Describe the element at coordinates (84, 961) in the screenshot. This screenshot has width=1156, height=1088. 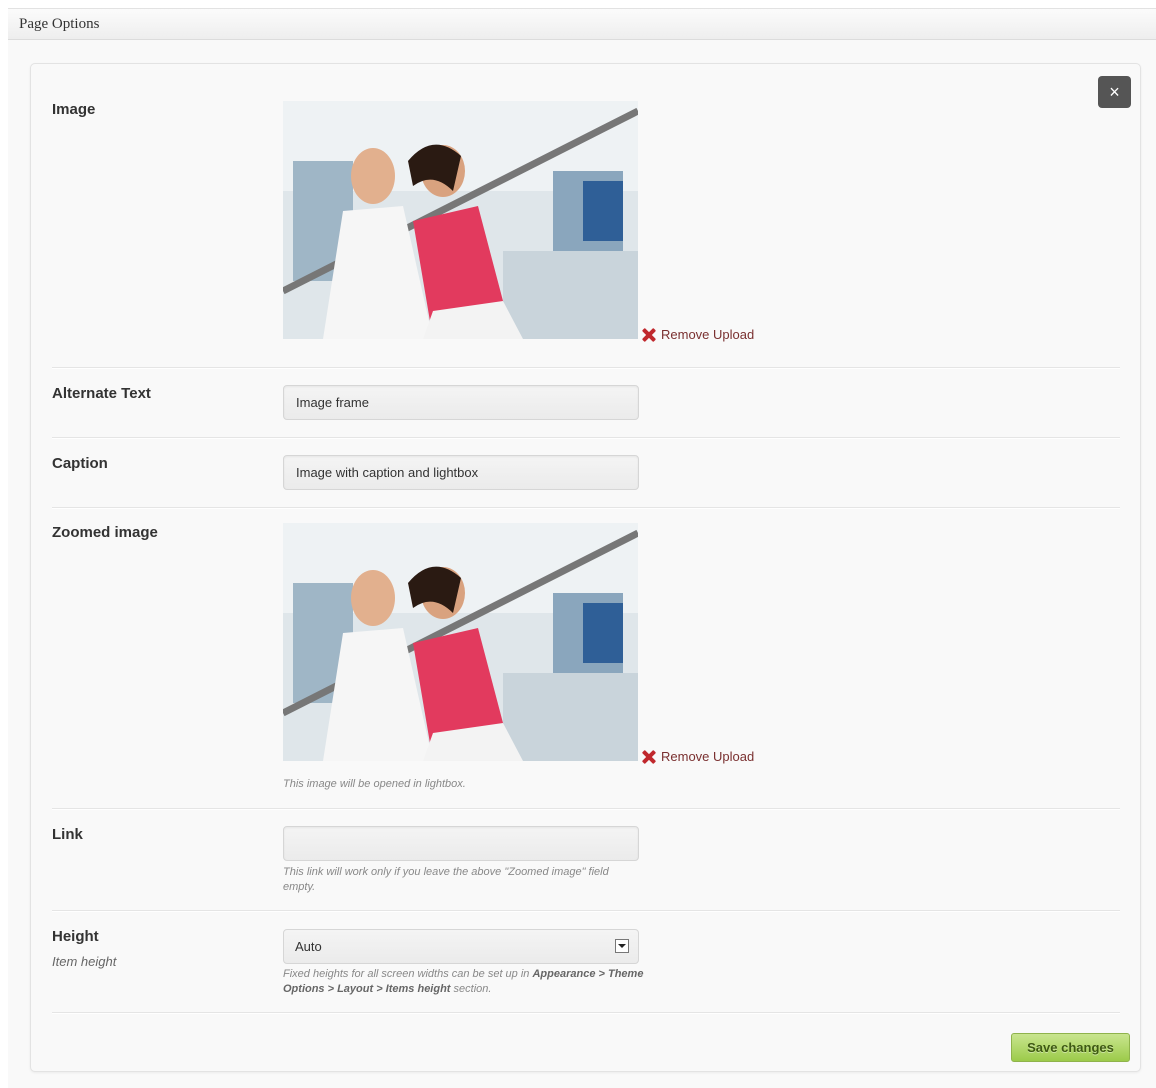
I see `height-sublabel: Item height` at that location.